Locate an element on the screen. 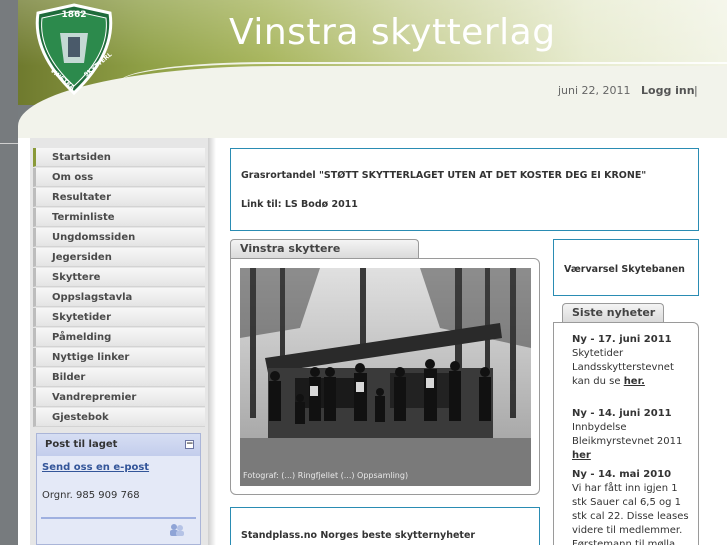 The image size is (727, 545). nav-item-resultater: Resultater is located at coordinates (119, 197).